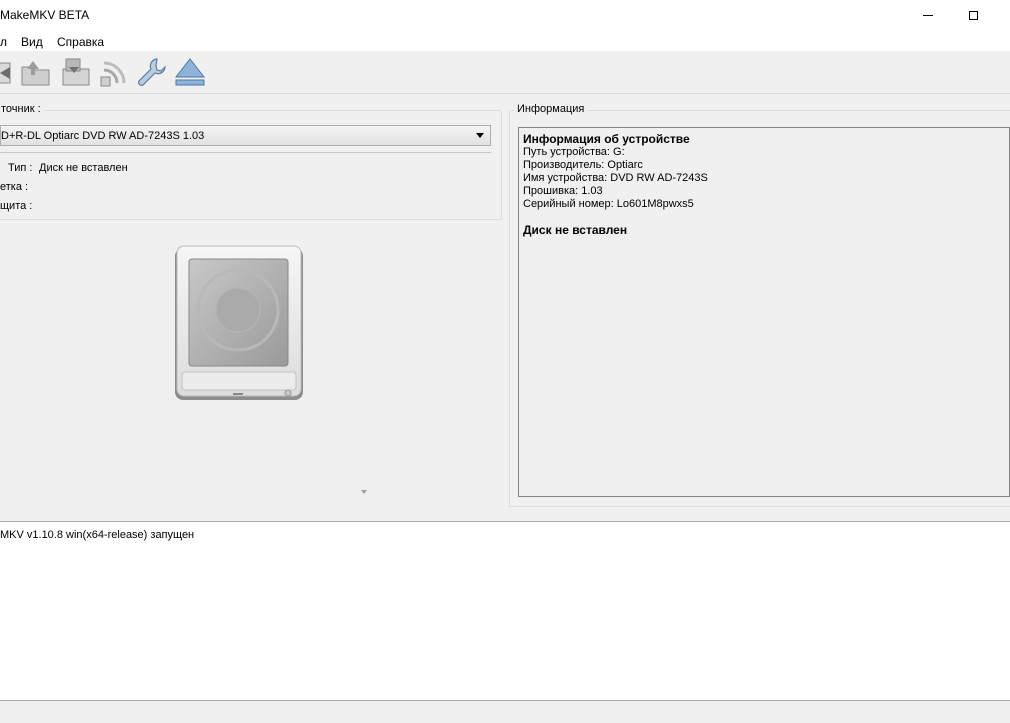 Image resolution: width=1010 pixels, height=723 pixels. I want to click on device-firmware: Прошивка: 1.03, so click(563, 191).